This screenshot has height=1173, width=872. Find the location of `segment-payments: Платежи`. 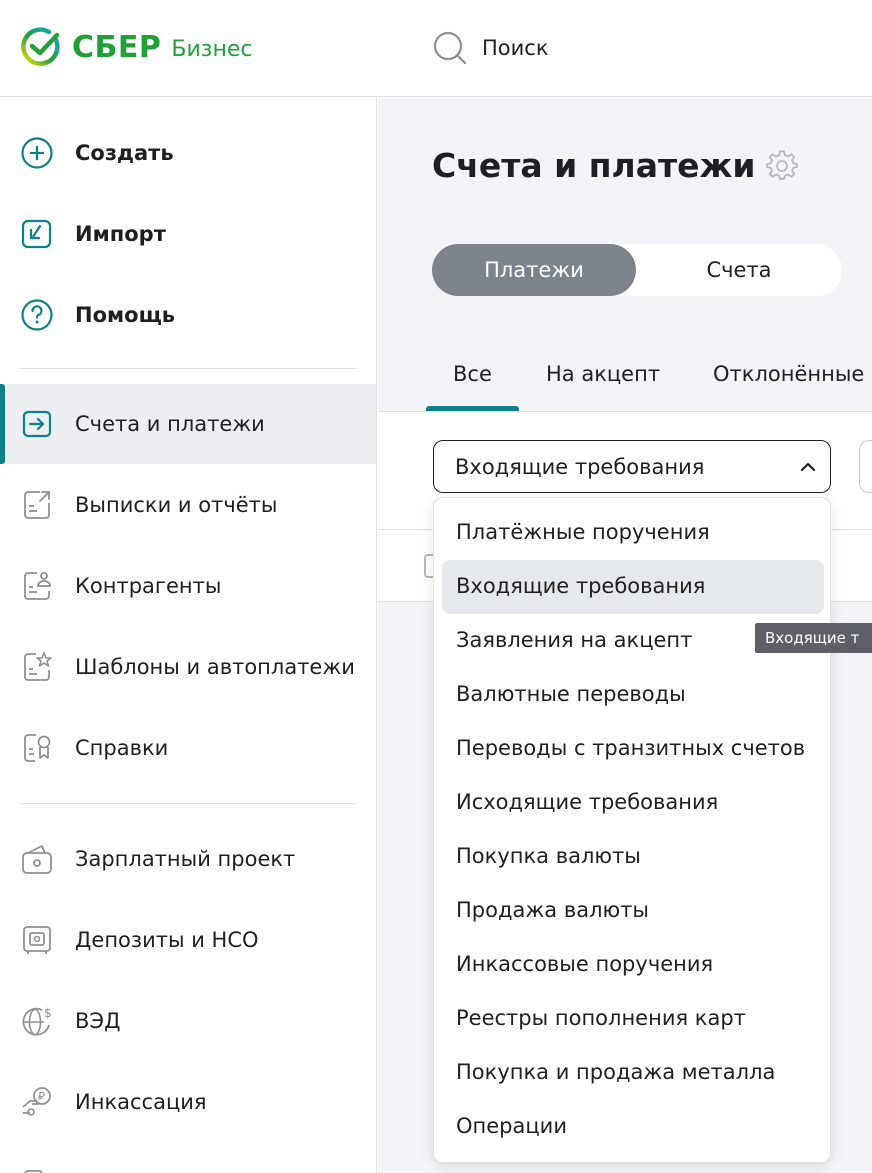

segment-payments: Платежи is located at coordinates (534, 270).